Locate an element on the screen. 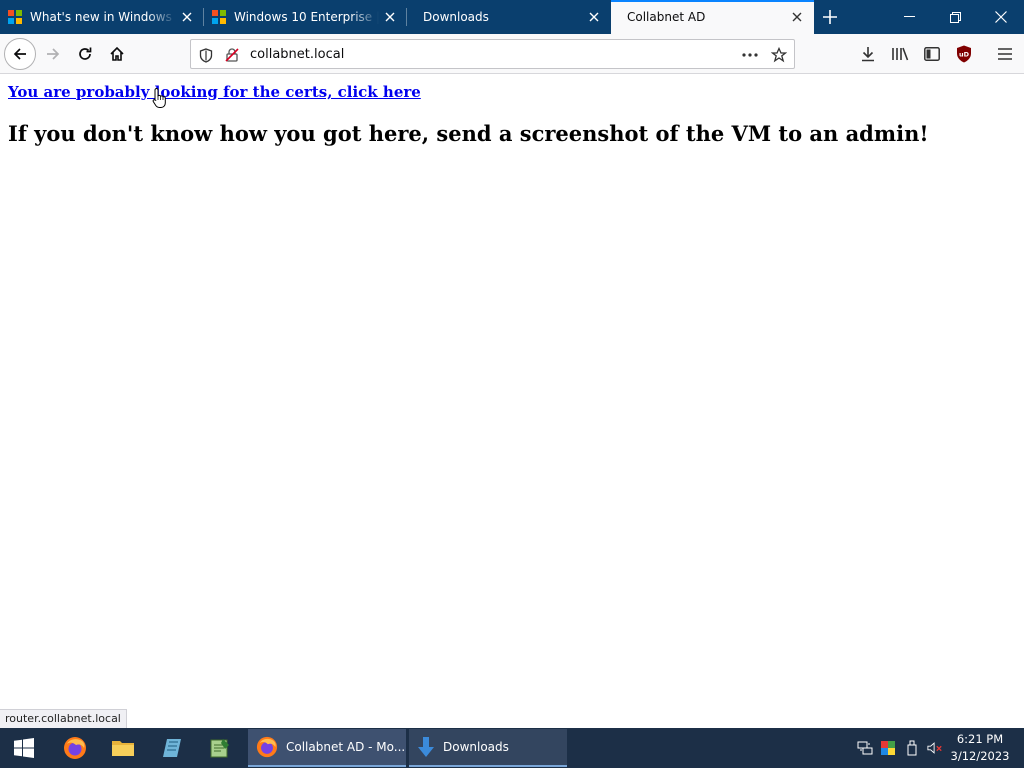 This screenshot has height=768, width=1024. ublock-shield-icon: uD is located at coordinates (964, 54).